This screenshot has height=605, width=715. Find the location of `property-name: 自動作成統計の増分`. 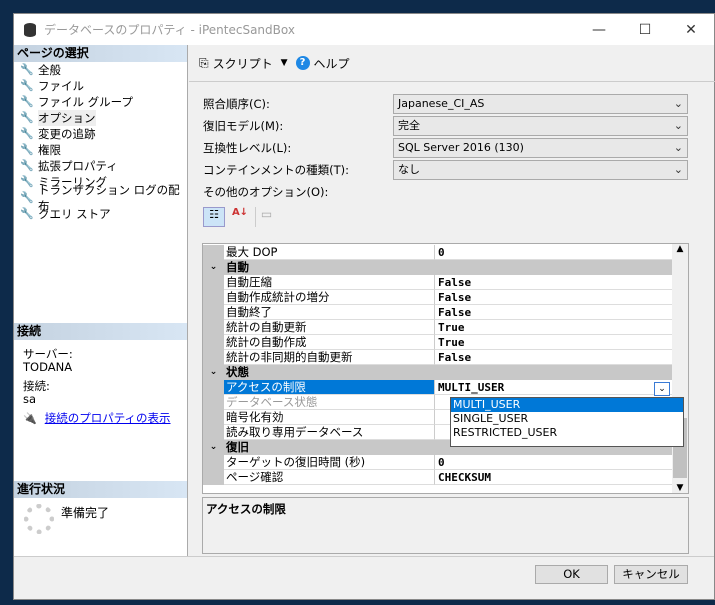

property-name: 自動作成統計の増分 is located at coordinates (329, 297).